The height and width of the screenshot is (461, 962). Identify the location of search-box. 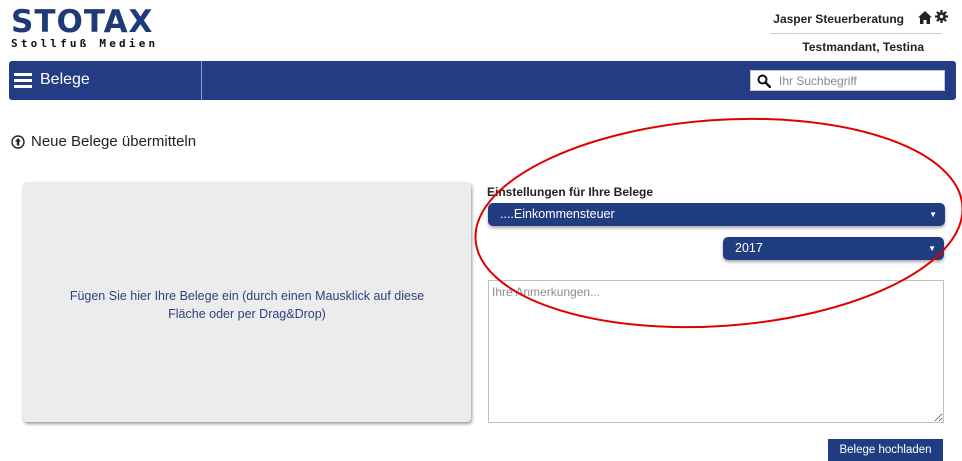
(847, 80).